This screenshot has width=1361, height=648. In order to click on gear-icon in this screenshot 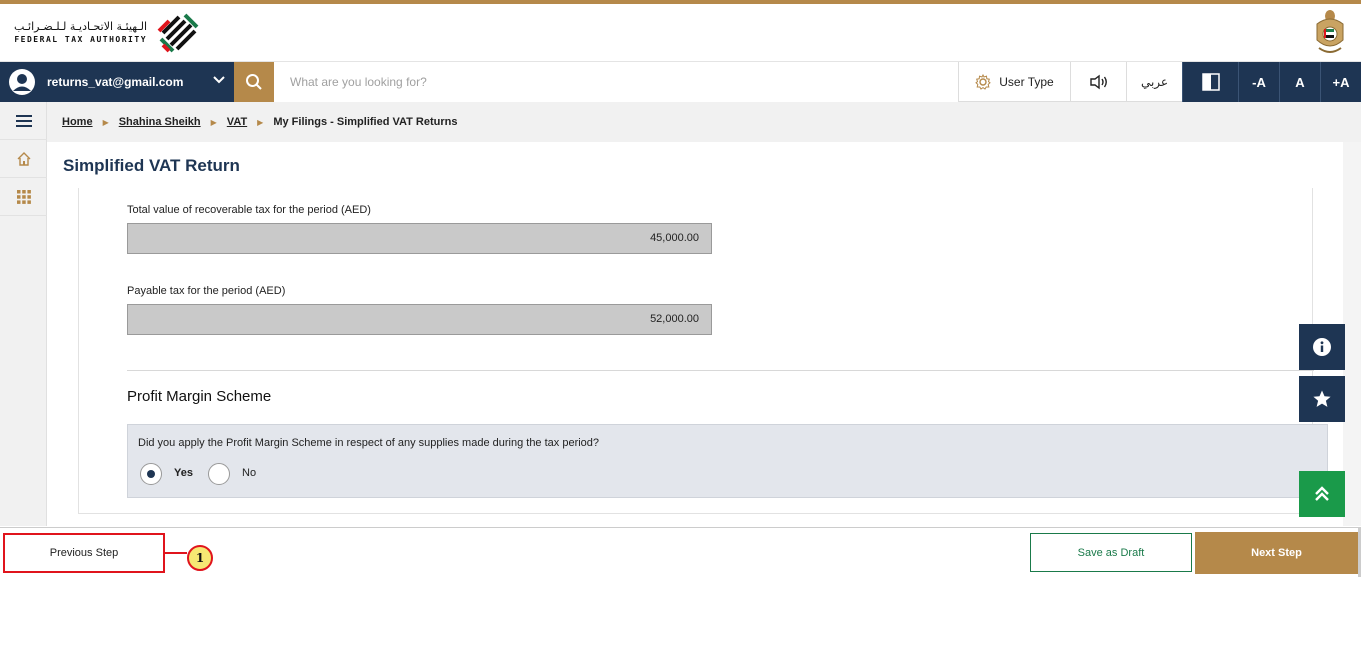, I will do `click(983, 82)`.